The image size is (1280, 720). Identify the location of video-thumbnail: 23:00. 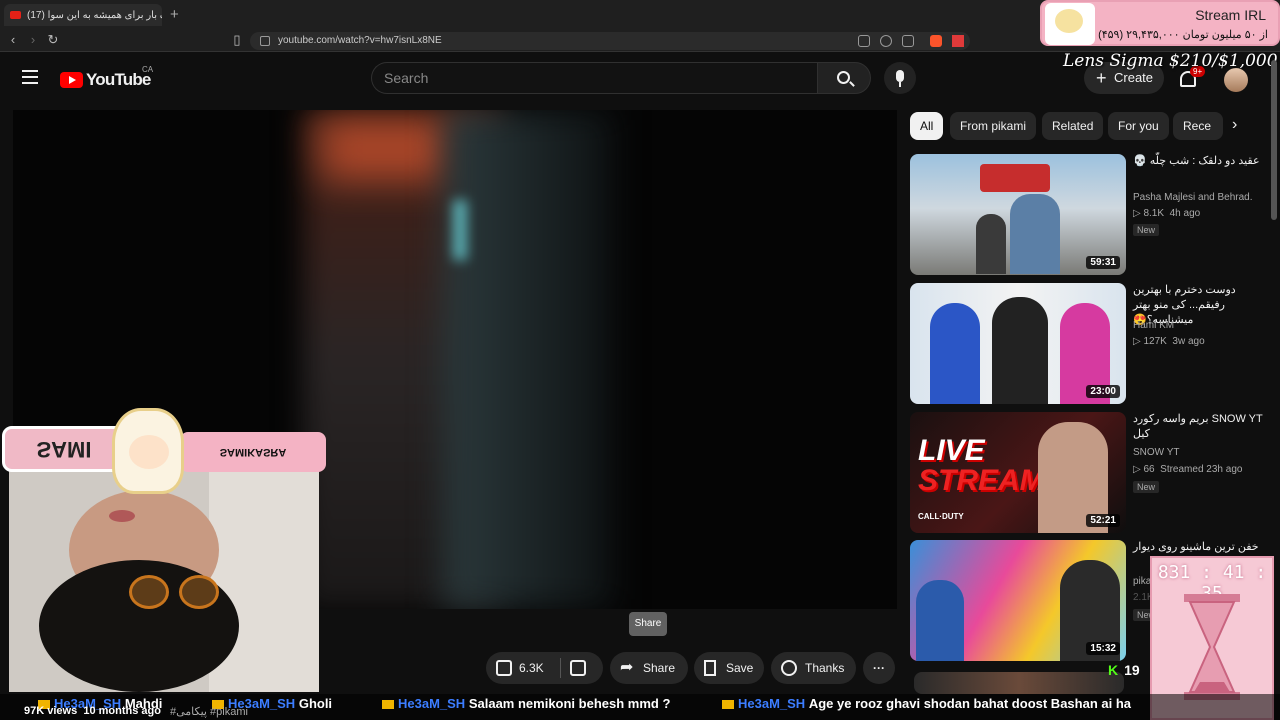
(1018, 343).